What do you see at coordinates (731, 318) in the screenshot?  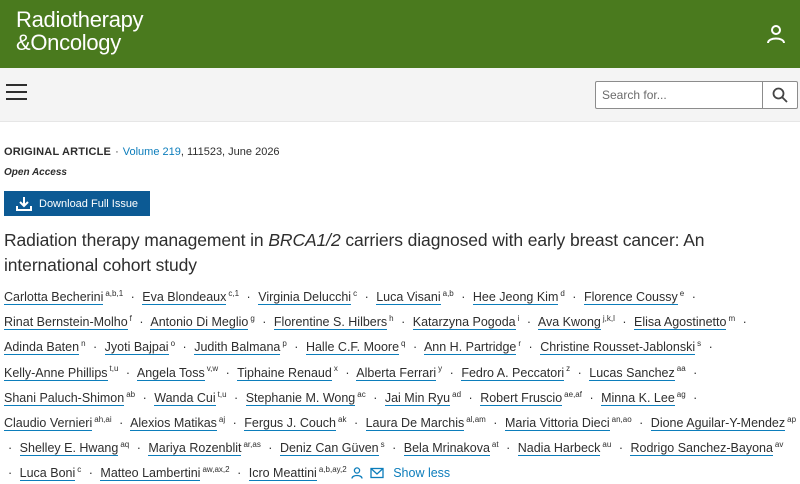 I see `author-affiliation: m` at bounding box center [731, 318].